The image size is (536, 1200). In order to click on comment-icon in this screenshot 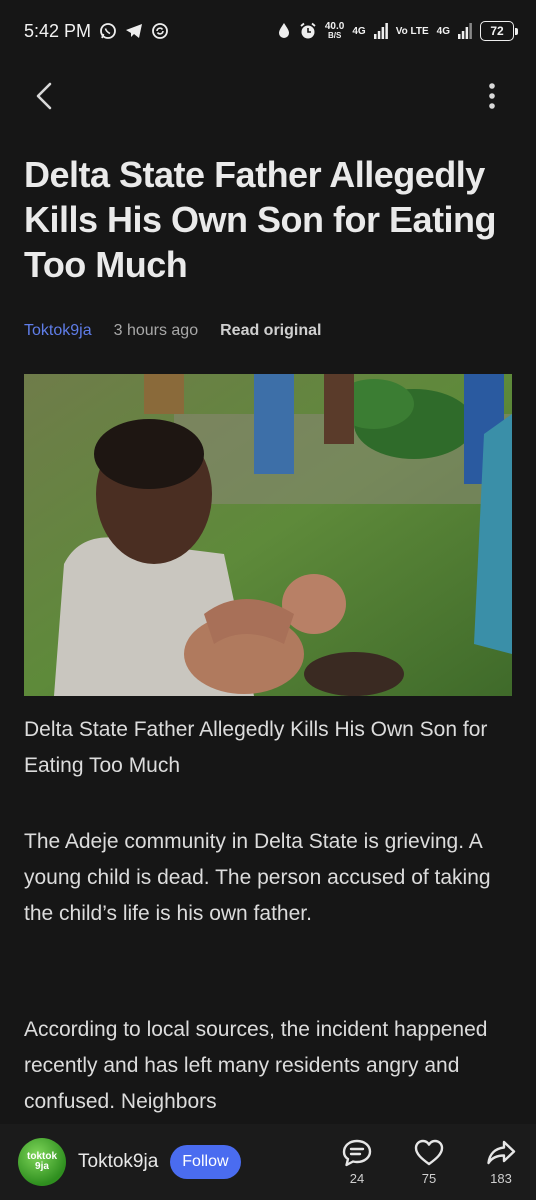, I will do `click(357, 1152)`.